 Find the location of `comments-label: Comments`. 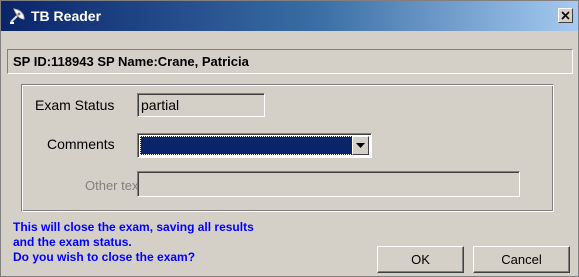

comments-label: Comments is located at coordinates (81, 144).